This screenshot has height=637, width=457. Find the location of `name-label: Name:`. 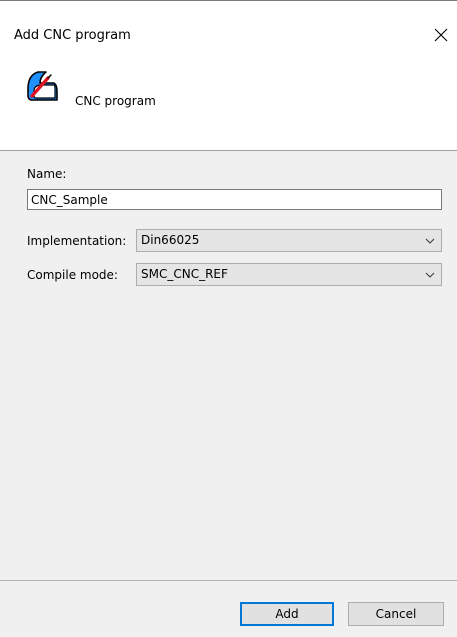

name-label: Name: is located at coordinates (47, 174).